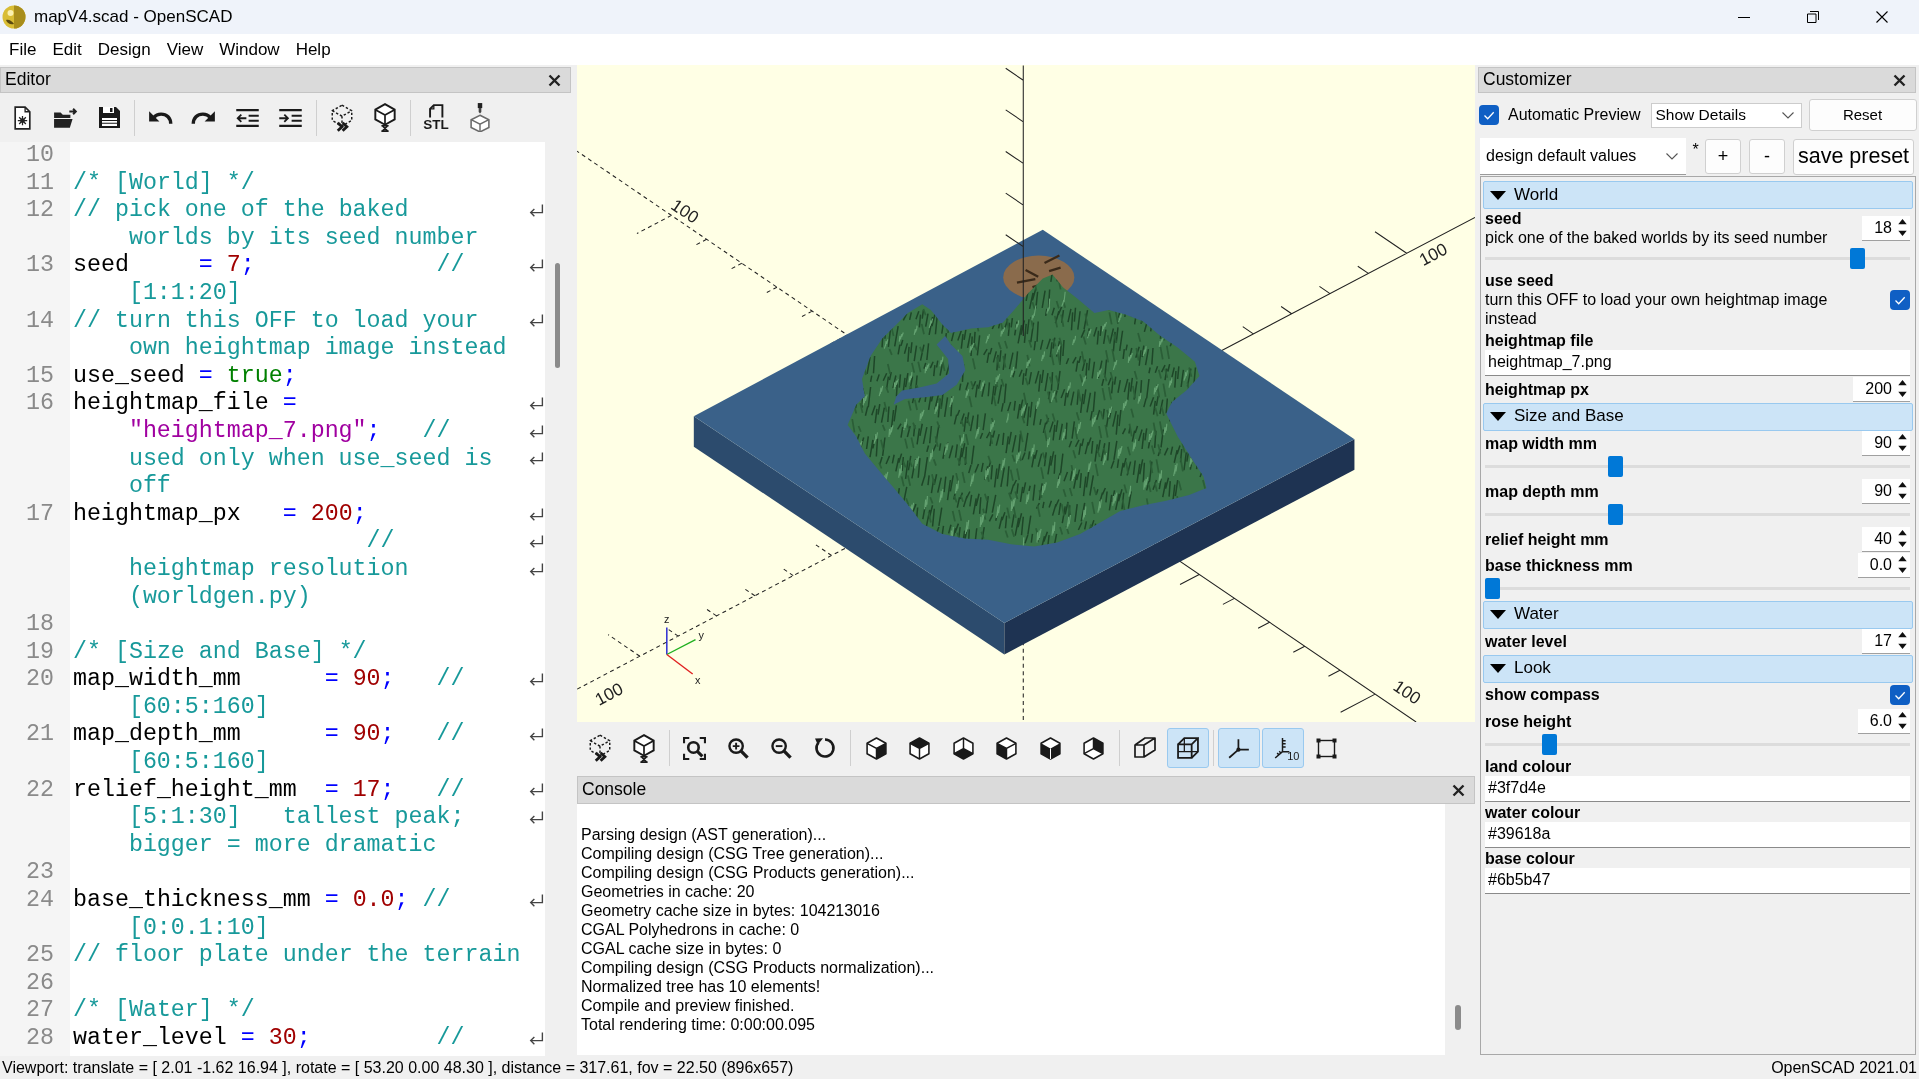 The width and height of the screenshot is (1919, 1079). Describe the element at coordinates (963, 748) in the screenshot. I see `cube-bottom-face-icon` at that location.